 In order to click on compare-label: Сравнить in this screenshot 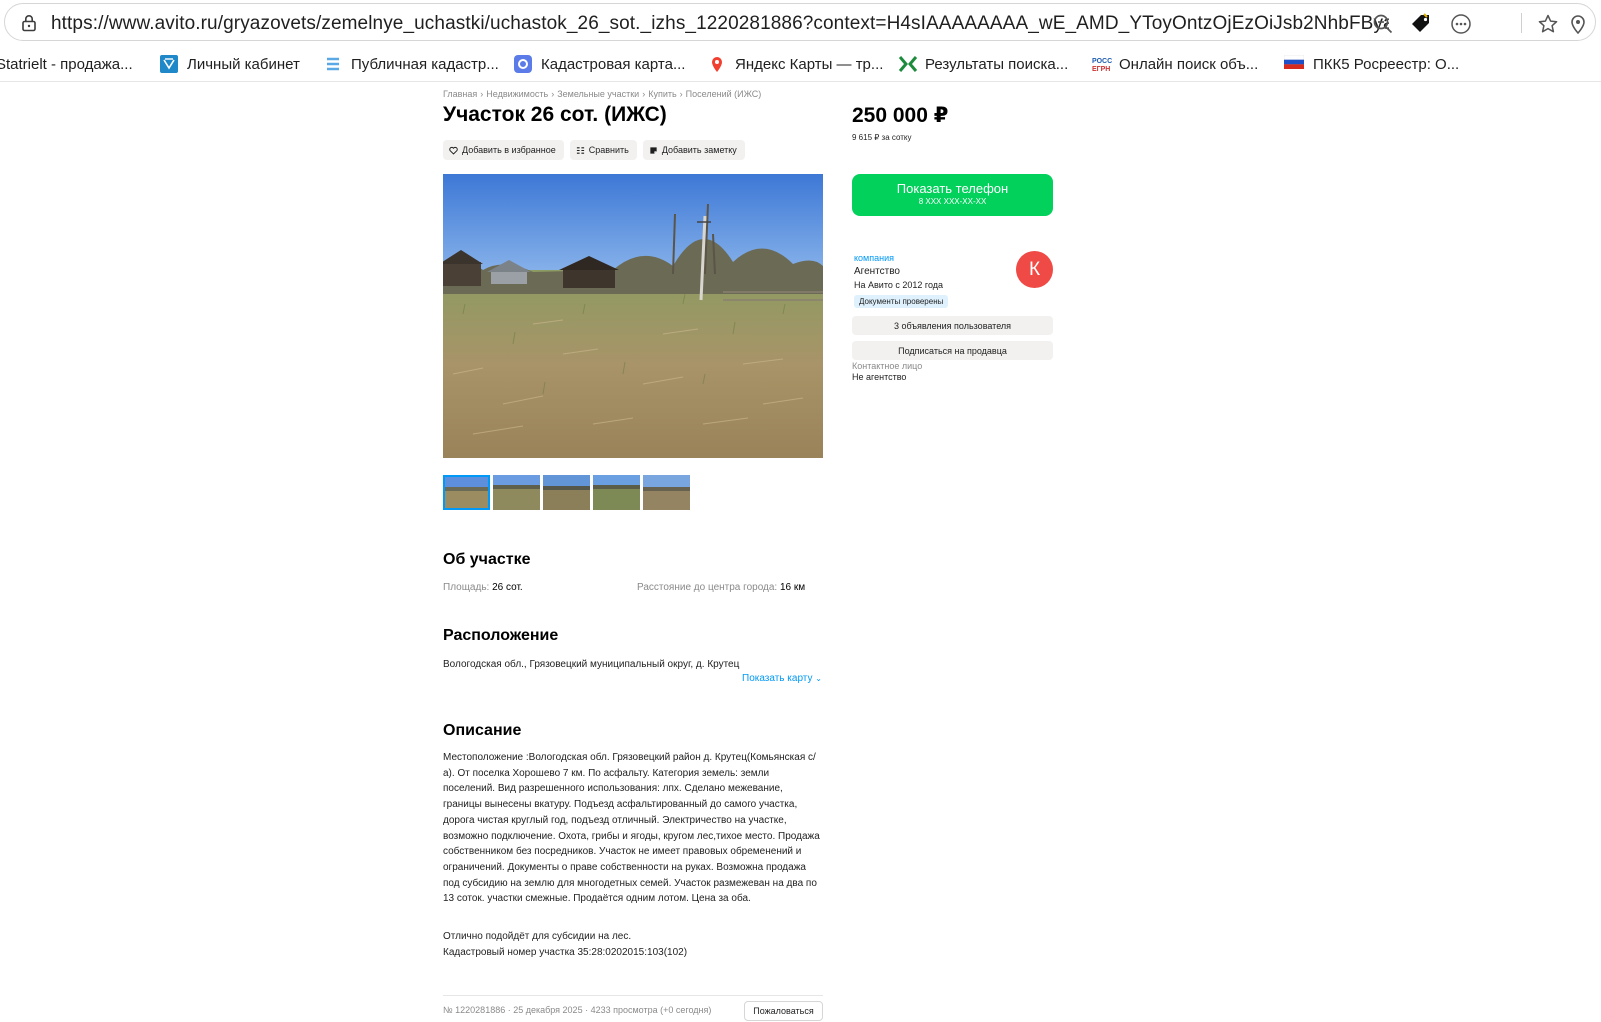, I will do `click(608, 150)`.